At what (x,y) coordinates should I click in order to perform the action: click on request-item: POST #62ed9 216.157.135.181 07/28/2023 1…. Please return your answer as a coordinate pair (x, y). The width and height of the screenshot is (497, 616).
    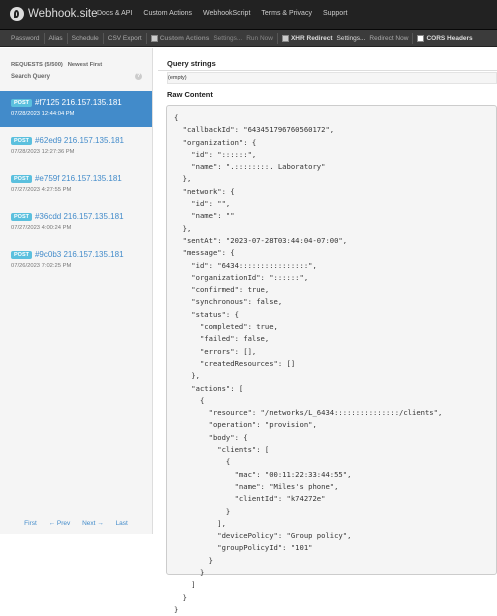
    Looking at the image, I should click on (76, 147).